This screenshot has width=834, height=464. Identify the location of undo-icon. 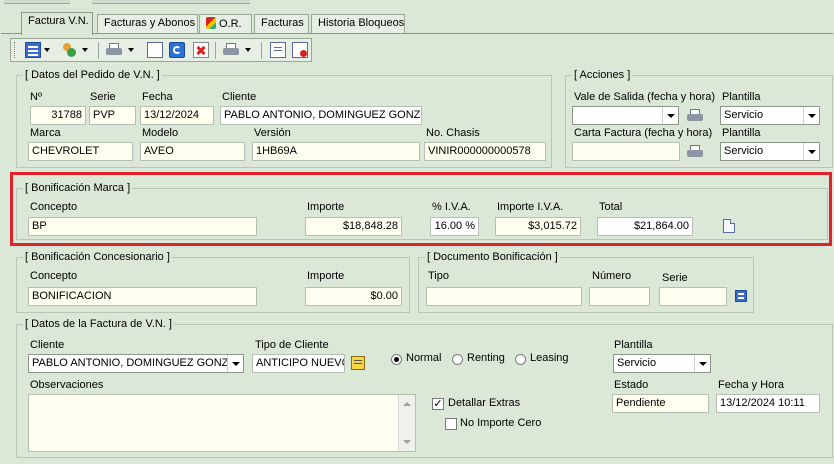
(177, 50).